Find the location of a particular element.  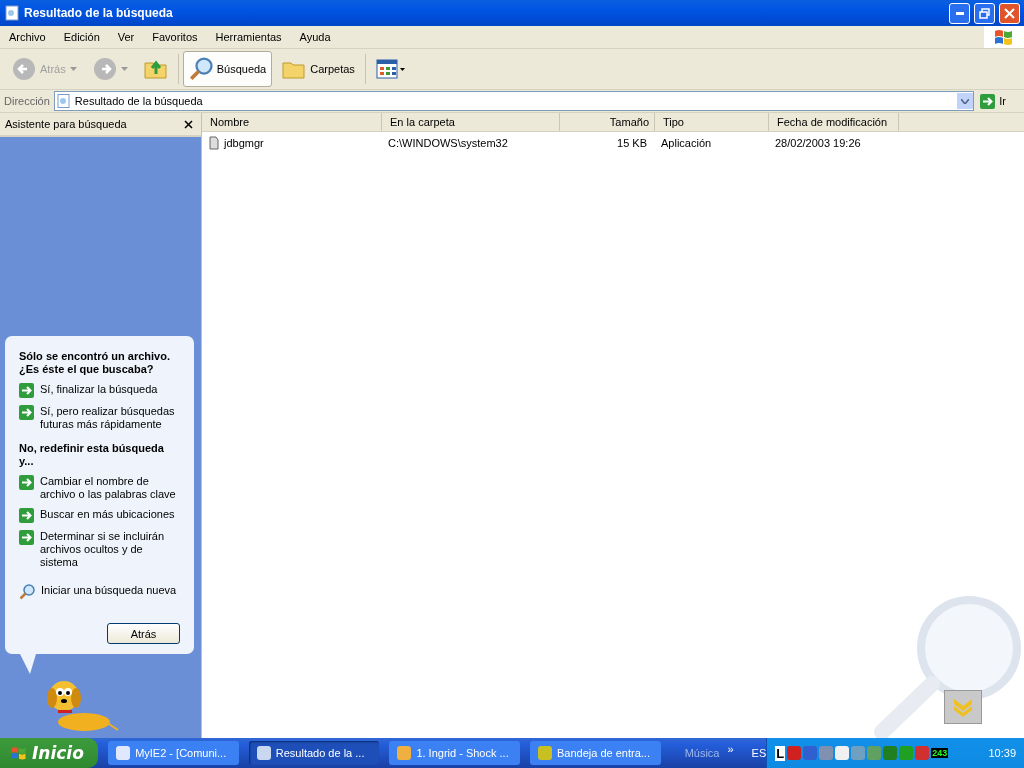

address-field: Resultado de la búsqueda is located at coordinates (514, 101).